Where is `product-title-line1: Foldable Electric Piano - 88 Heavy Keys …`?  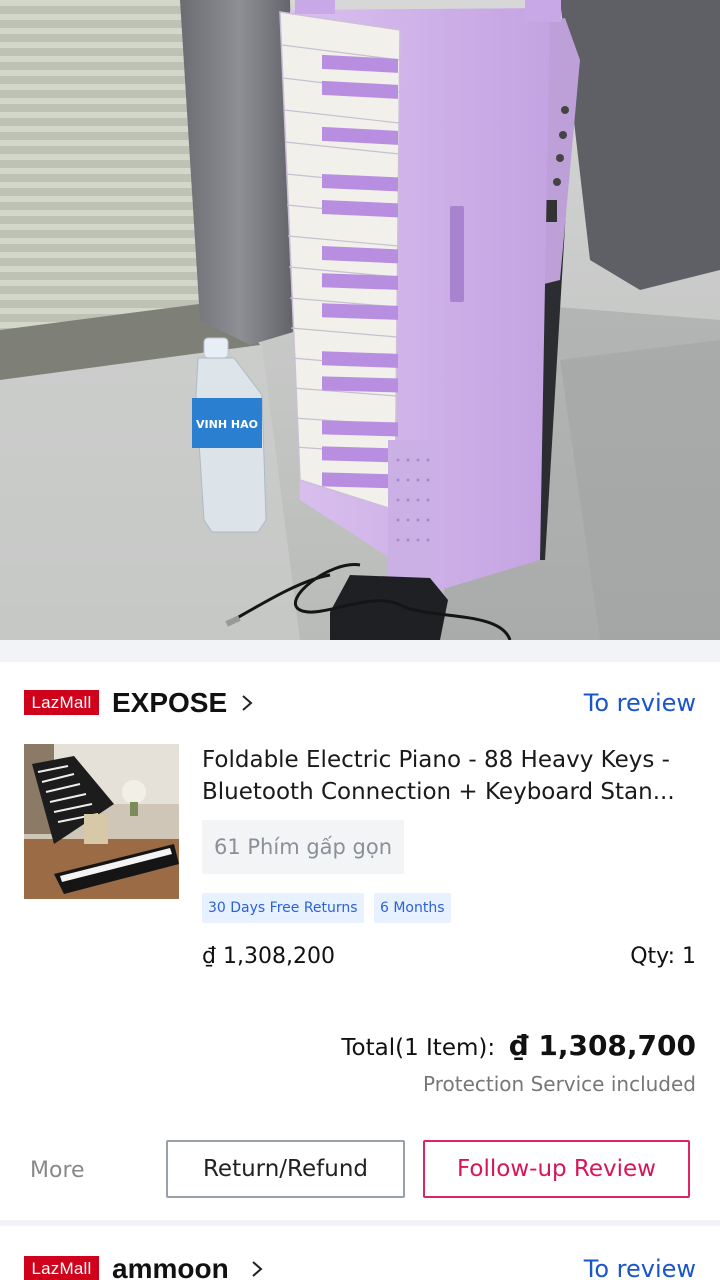 product-title-line1: Foldable Electric Piano - 88 Heavy Keys … is located at coordinates (449, 760).